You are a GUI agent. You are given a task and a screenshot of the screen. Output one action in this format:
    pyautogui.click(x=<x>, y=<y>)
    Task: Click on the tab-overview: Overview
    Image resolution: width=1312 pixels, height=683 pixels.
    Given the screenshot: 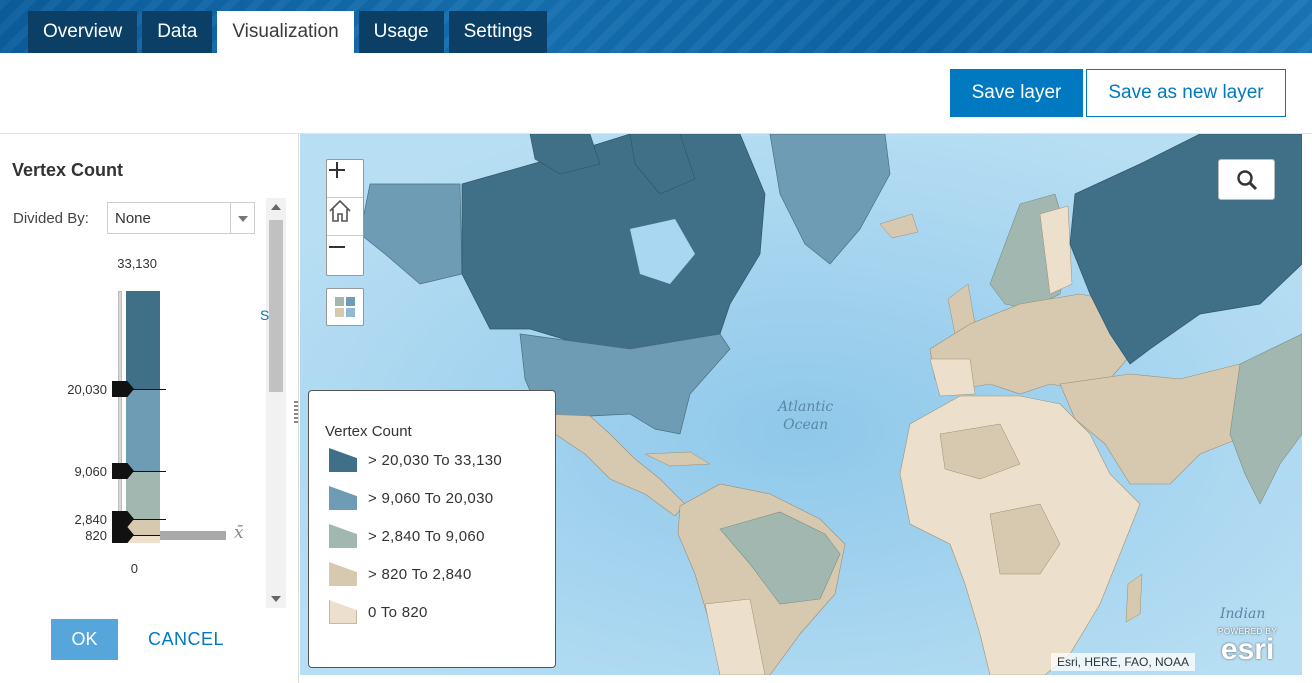 What is the action you would take?
    pyautogui.click(x=83, y=32)
    